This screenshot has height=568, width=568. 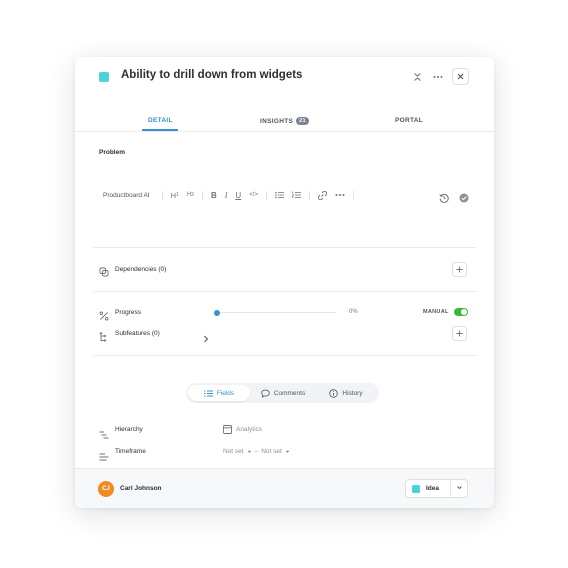 I want to click on editor-toolbar: Productboard AI H1 H2 B I U </>, so click(x=228, y=195).